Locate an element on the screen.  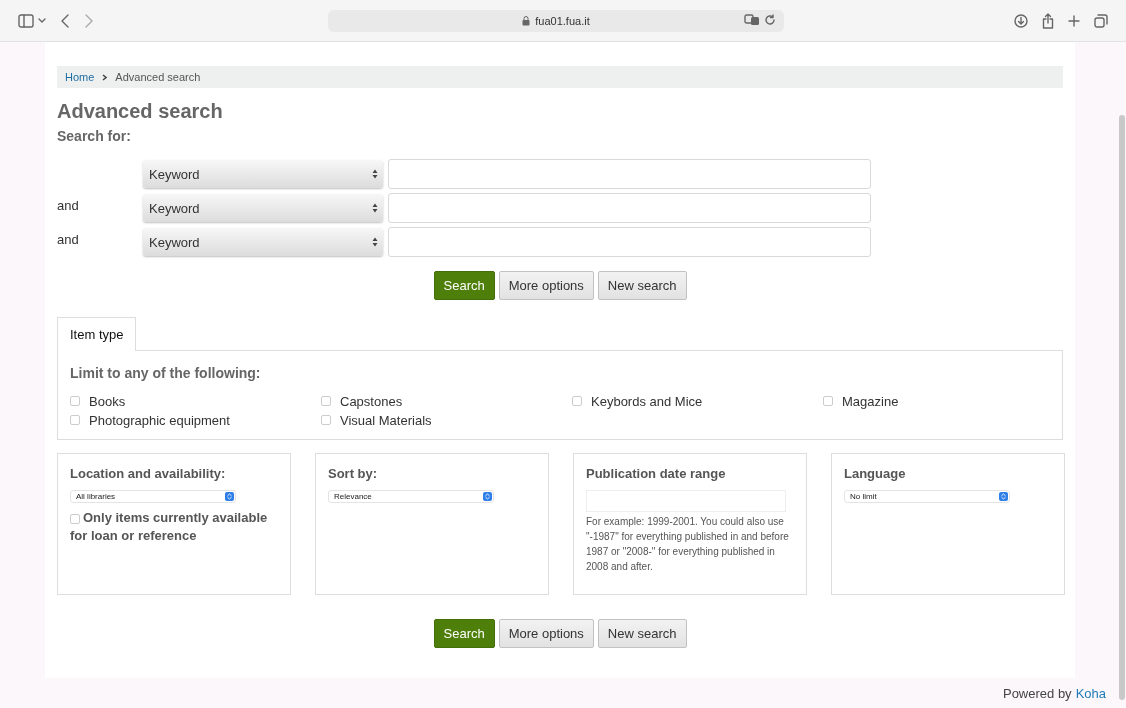
date-range-hint: For example: 1999-2001. You could also use "-1987" for everything published in and before 1987 or "2008-" for everything published in 2008 and after. is located at coordinates (688, 544).